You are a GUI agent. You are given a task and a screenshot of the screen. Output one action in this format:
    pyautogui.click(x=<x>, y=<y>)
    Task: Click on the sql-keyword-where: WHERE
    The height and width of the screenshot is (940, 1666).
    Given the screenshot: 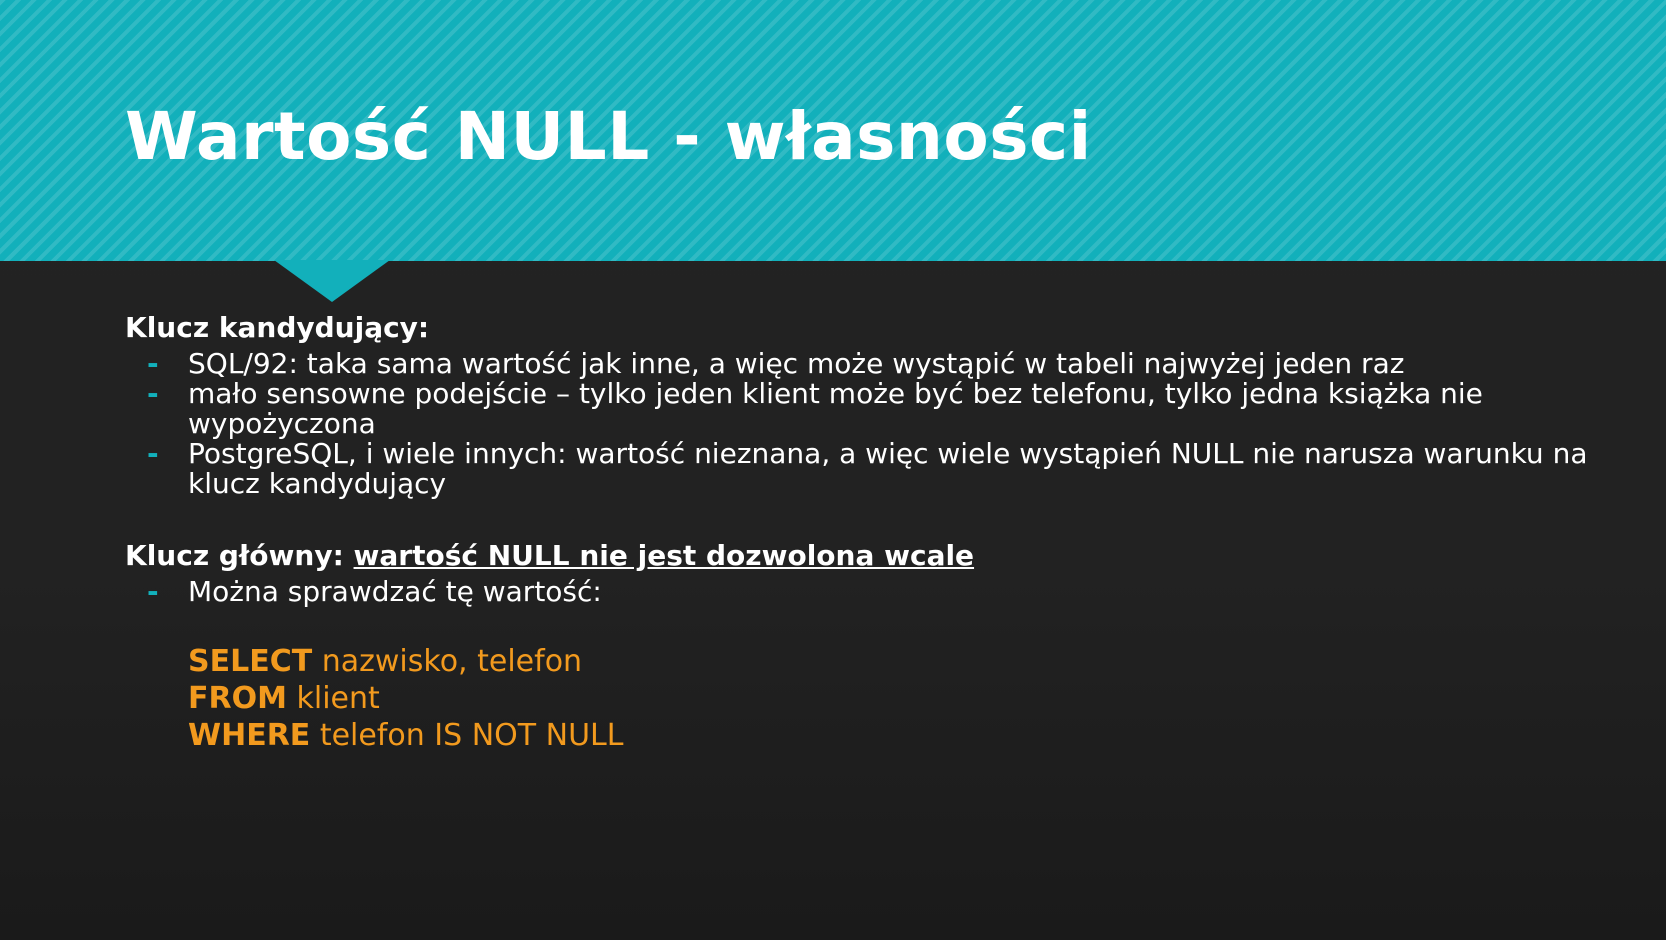 What is the action you would take?
    pyautogui.click(x=249, y=735)
    